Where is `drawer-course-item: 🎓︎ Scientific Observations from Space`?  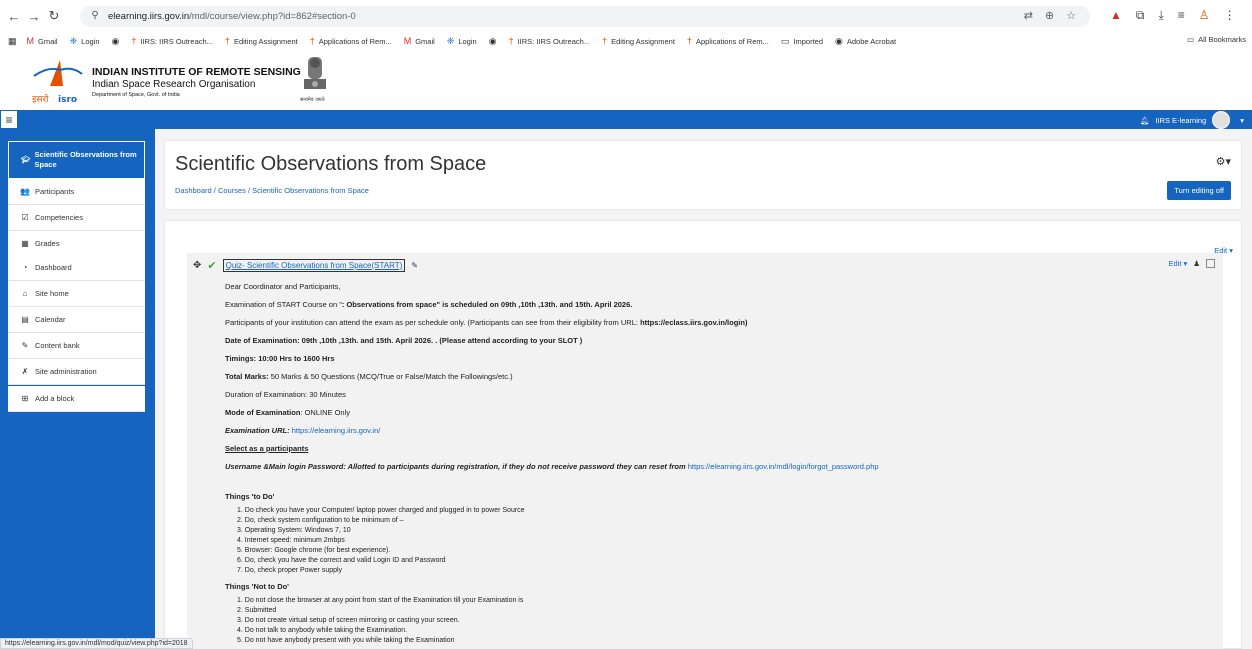 drawer-course-item: 🎓︎ Scientific Observations from Space is located at coordinates (76, 160).